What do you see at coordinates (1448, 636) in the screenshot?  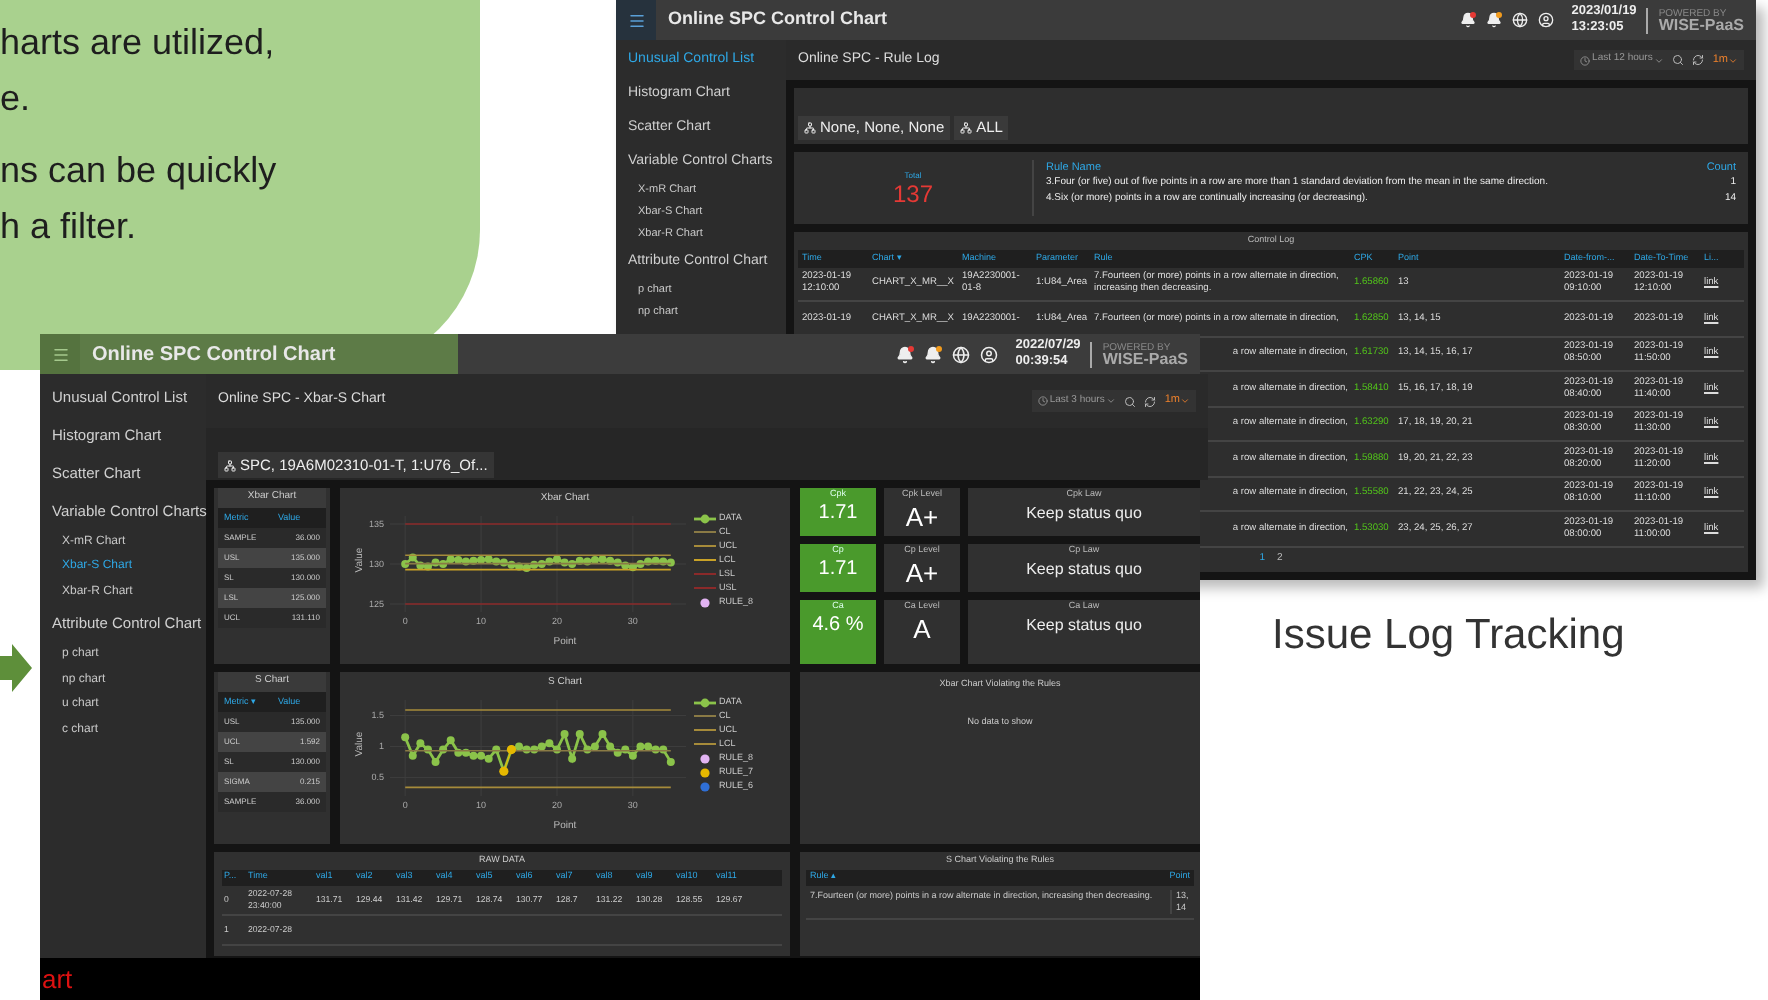 I see `caption-text: Issue Log Tracking` at bounding box center [1448, 636].